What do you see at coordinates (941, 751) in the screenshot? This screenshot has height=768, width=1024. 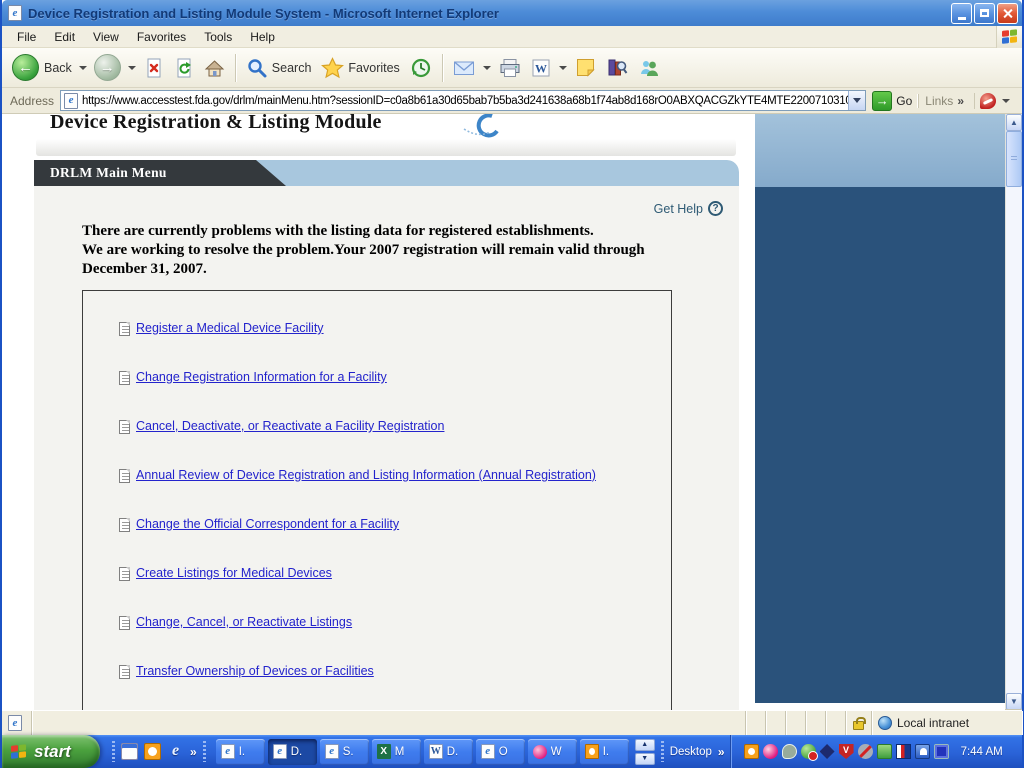 I see `network-monitor-icon` at bounding box center [941, 751].